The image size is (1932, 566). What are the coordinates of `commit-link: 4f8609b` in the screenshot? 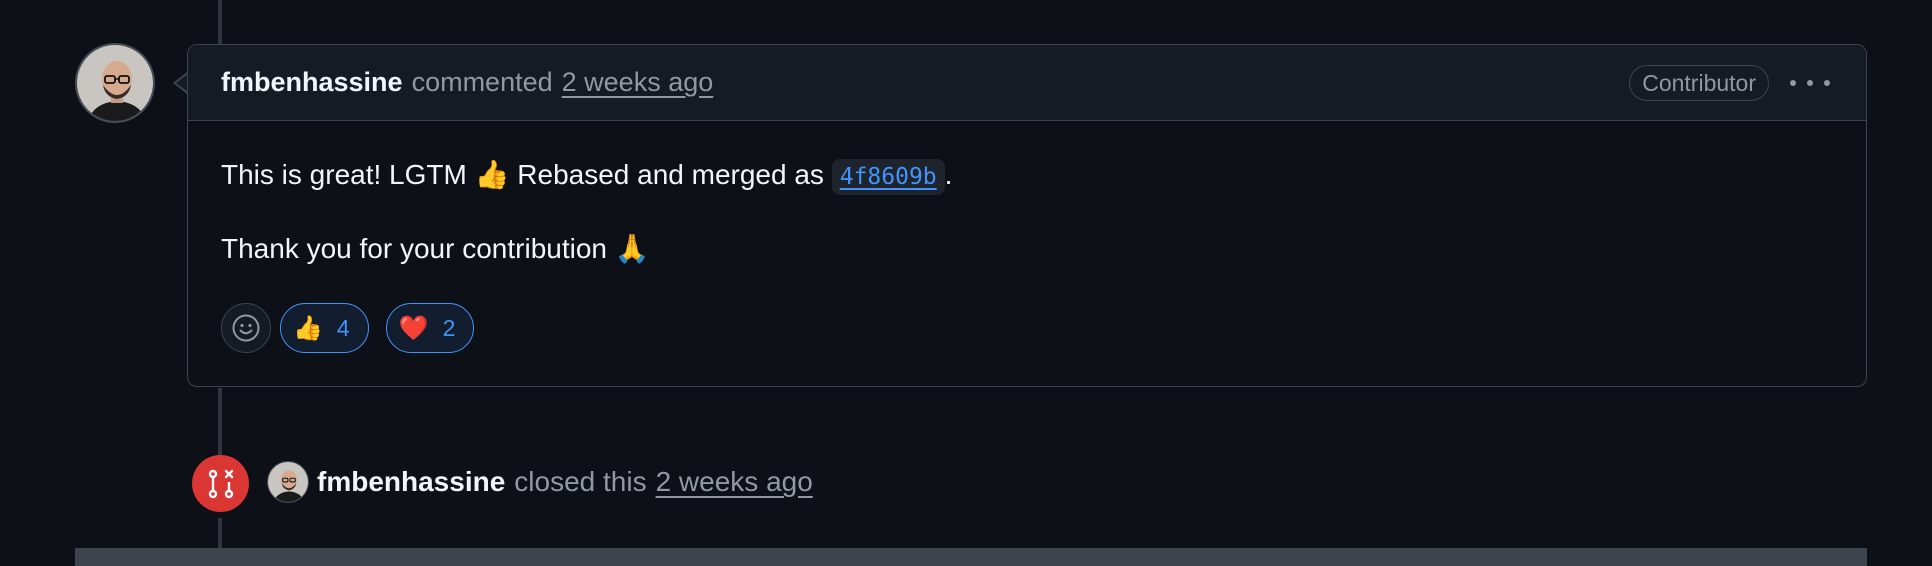 It's located at (888, 177).